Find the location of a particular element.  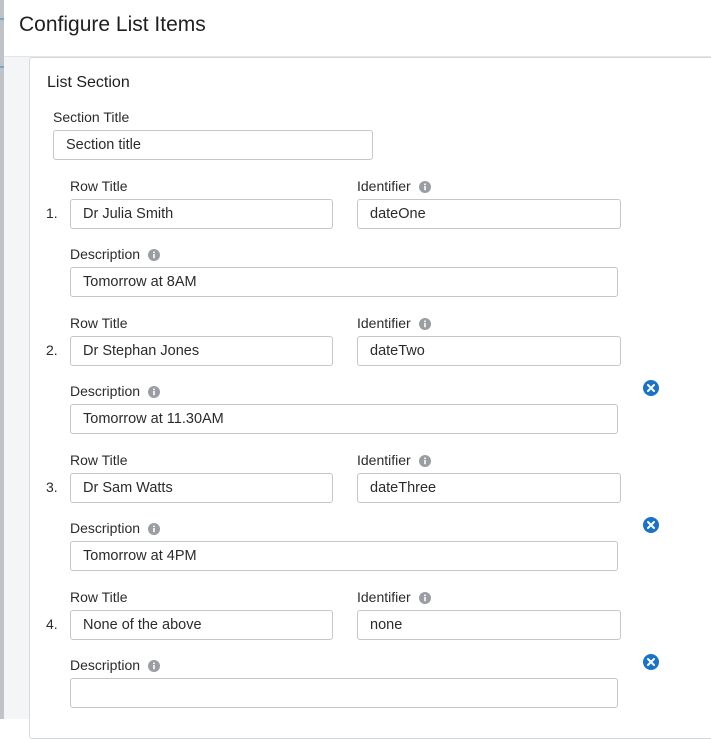

section-title-label: Section Title is located at coordinates (91, 117).